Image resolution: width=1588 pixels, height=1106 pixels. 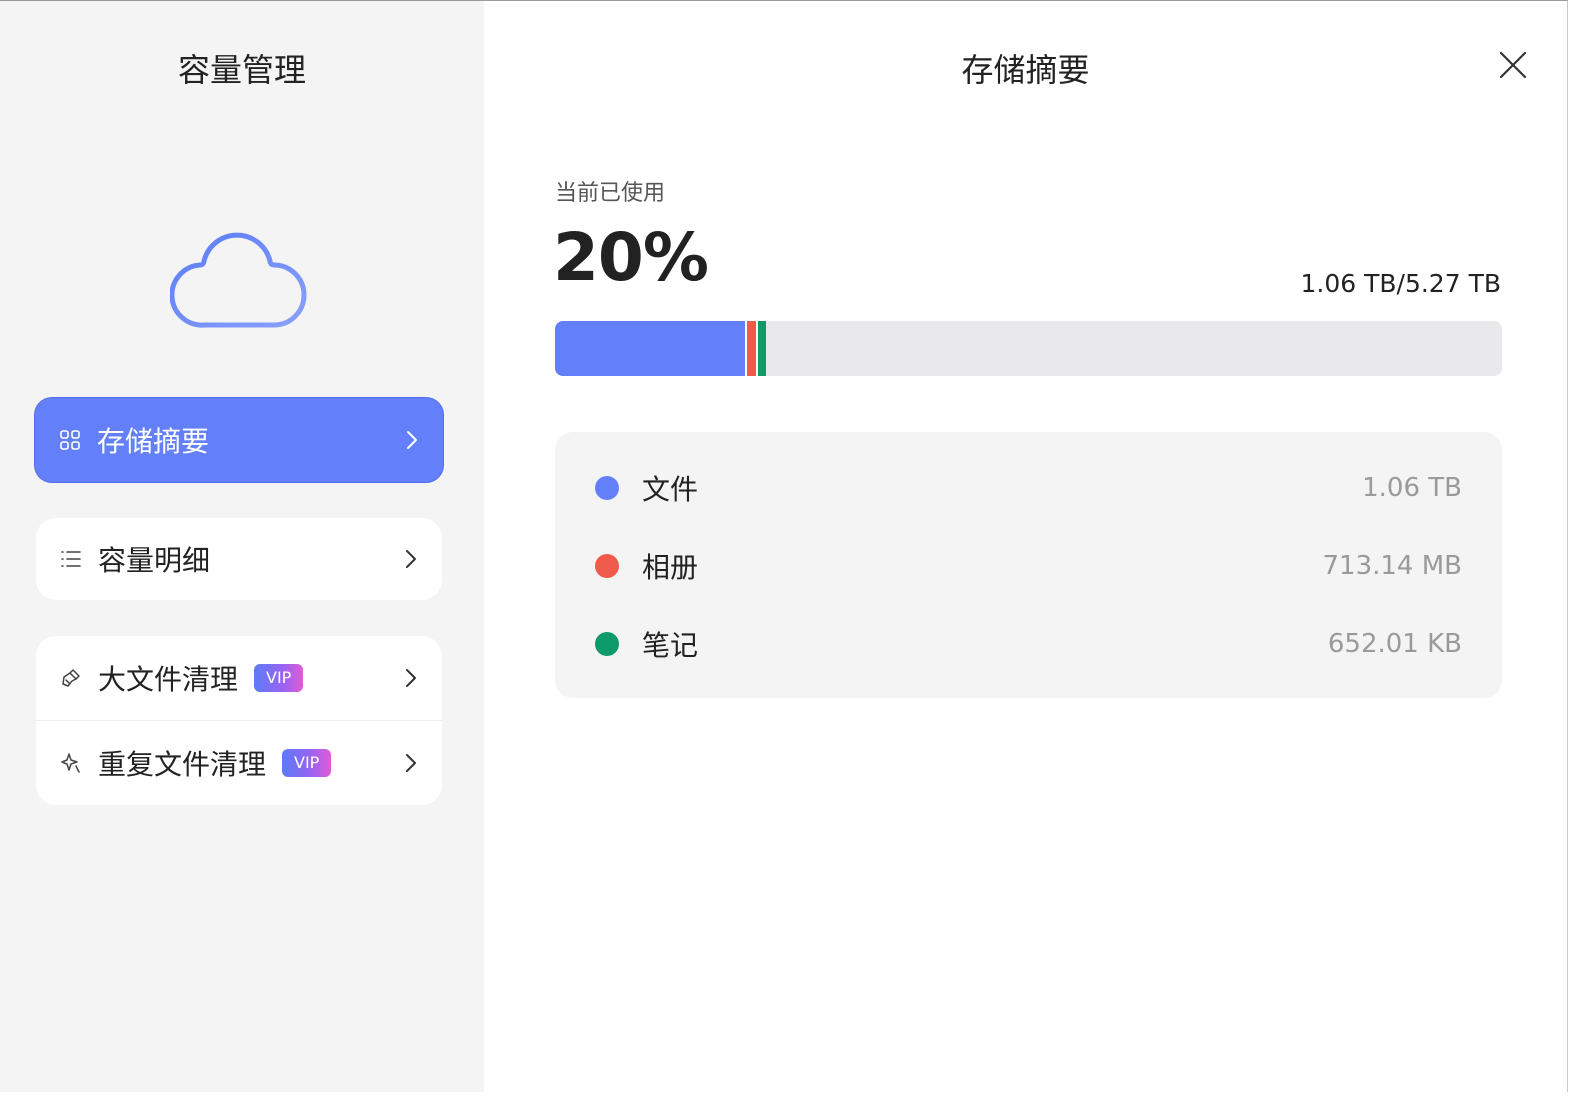 What do you see at coordinates (239, 440) in the screenshot?
I see `sidebar-item-summary: 存储摘要` at bounding box center [239, 440].